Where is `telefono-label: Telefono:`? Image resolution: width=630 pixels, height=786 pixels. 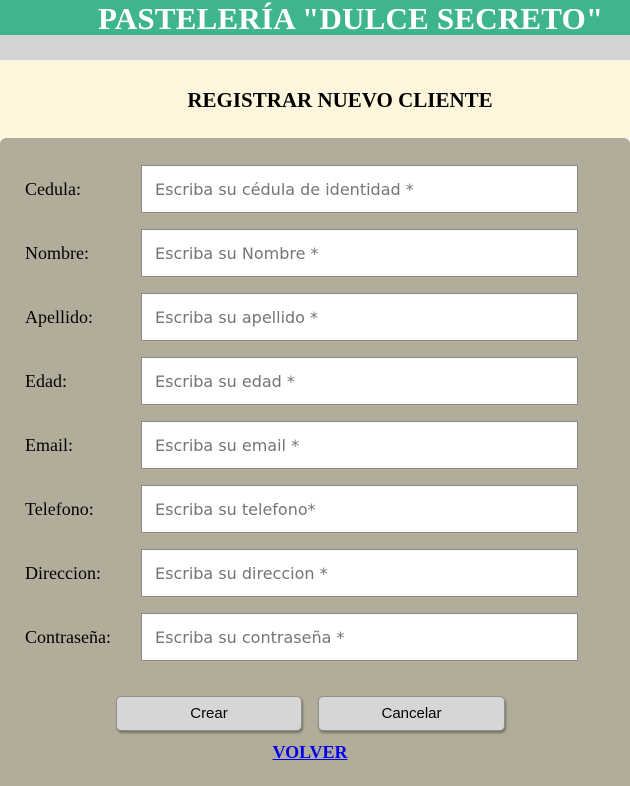 telefono-label: Telefono: is located at coordinates (59, 509).